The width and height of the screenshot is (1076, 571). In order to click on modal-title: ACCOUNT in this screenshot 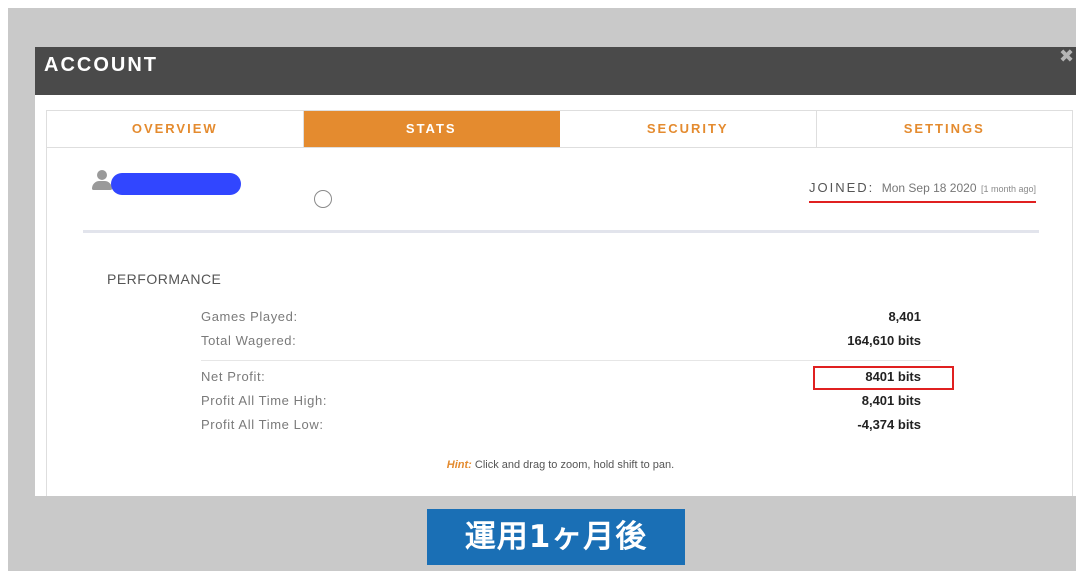, I will do `click(101, 65)`.